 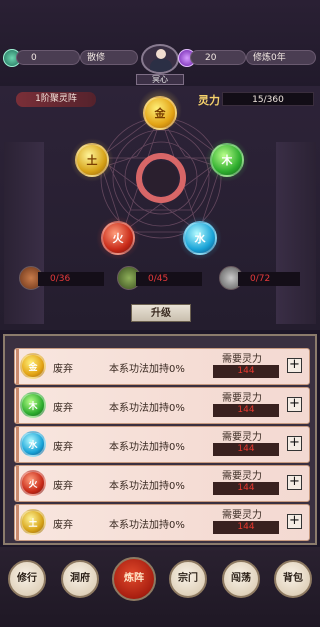 I want to click on nav-adventure: 闯荡, so click(x=241, y=579).